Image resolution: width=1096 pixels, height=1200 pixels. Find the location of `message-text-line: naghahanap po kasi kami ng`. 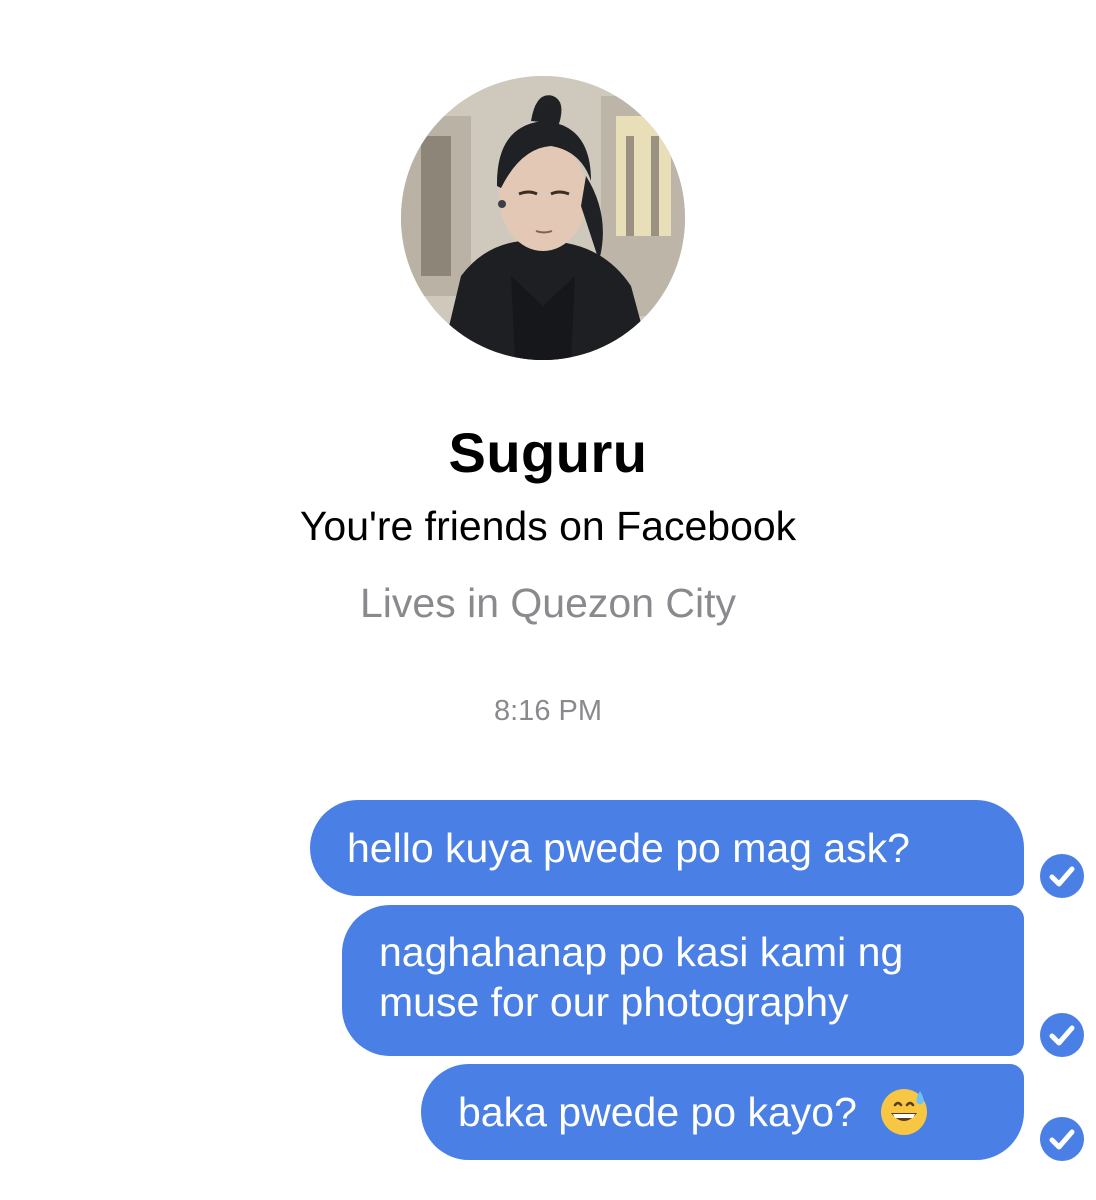

message-text-line: naghahanap po kasi kami ng is located at coordinates (641, 952).